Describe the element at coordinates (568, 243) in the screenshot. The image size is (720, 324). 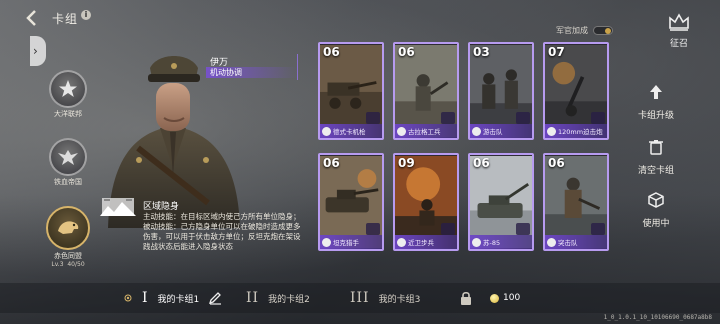
I see `card-name: 突击队` at that location.